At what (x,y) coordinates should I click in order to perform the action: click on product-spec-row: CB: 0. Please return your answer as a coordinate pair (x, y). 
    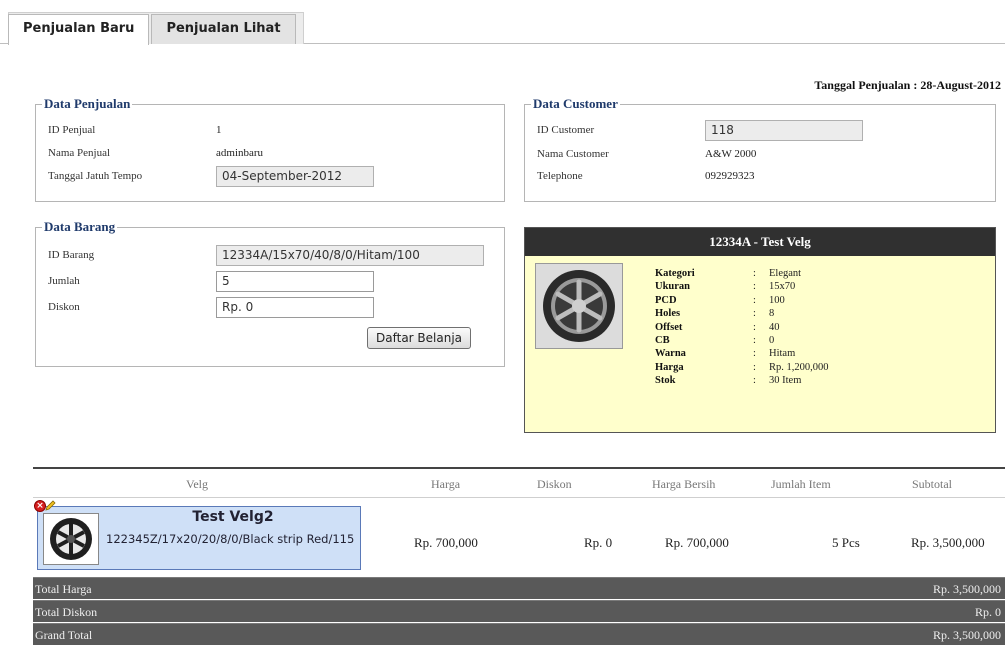
    Looking at the image, I should click on (714, 340).